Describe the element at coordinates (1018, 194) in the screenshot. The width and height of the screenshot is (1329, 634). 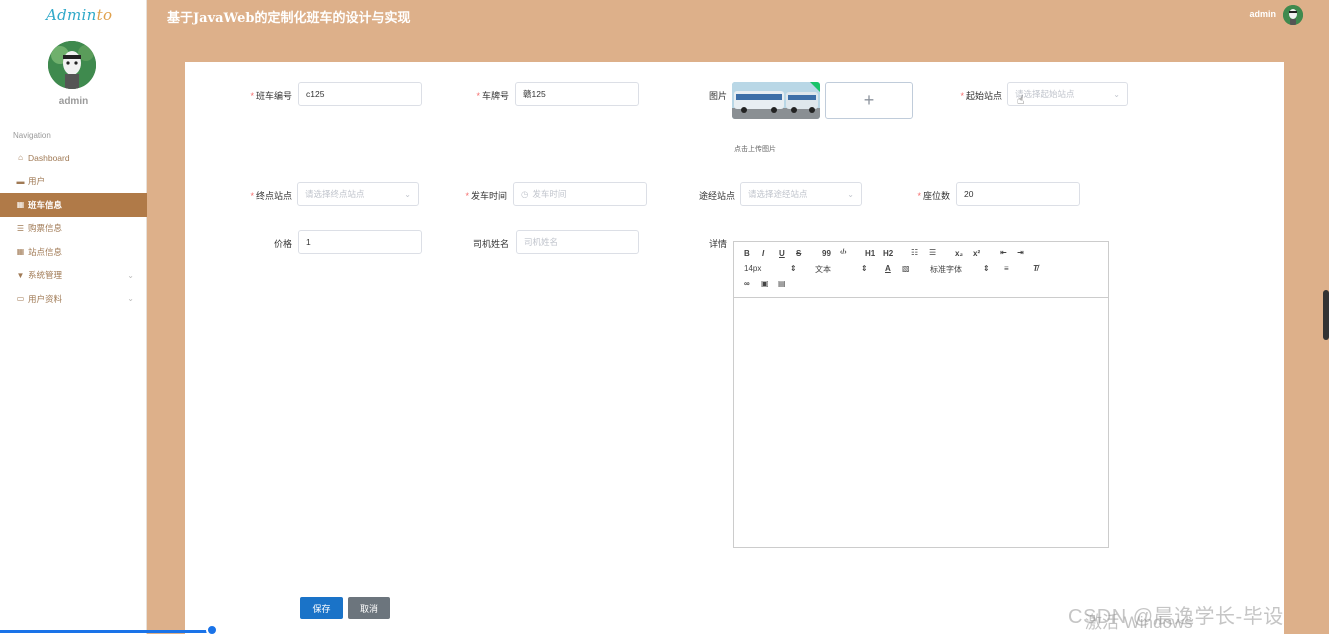
I see `seats-input: 20` at that location.